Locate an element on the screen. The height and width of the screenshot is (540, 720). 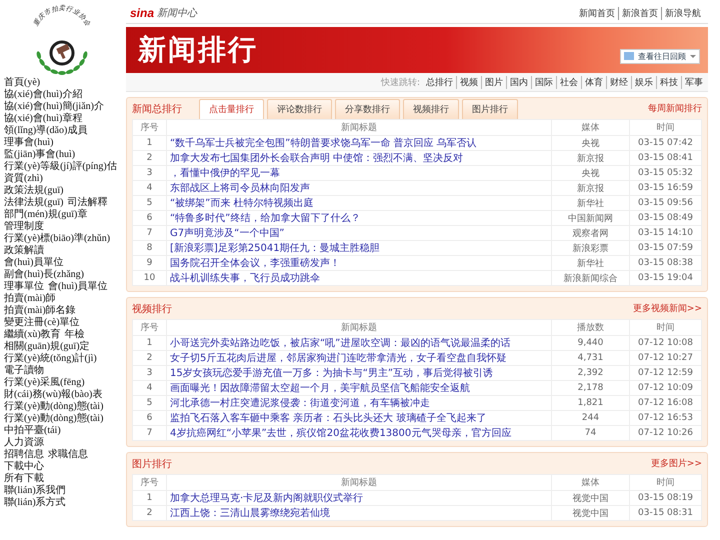
nav-link: 聯(lián)系我們 is located at coordinates (35, 491).